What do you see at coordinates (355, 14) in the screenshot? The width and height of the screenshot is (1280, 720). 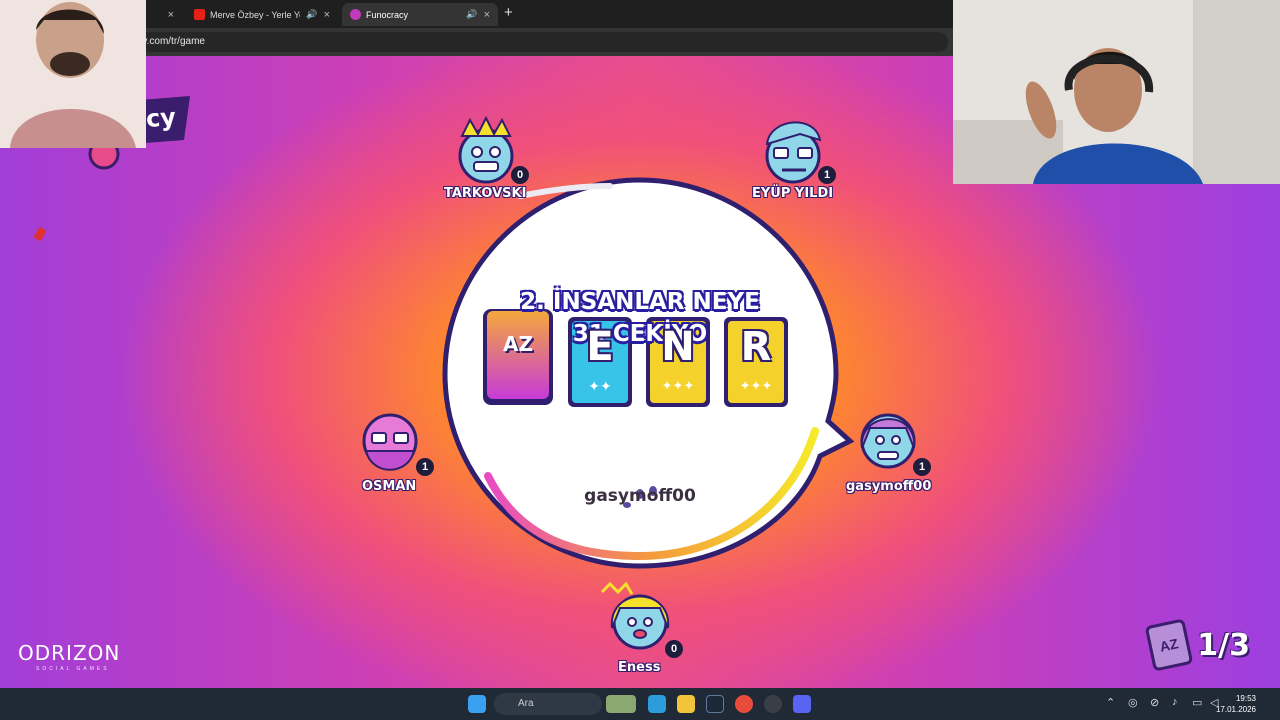 I see `funocracy-favicon-icon` at bounding box center [355, 14].